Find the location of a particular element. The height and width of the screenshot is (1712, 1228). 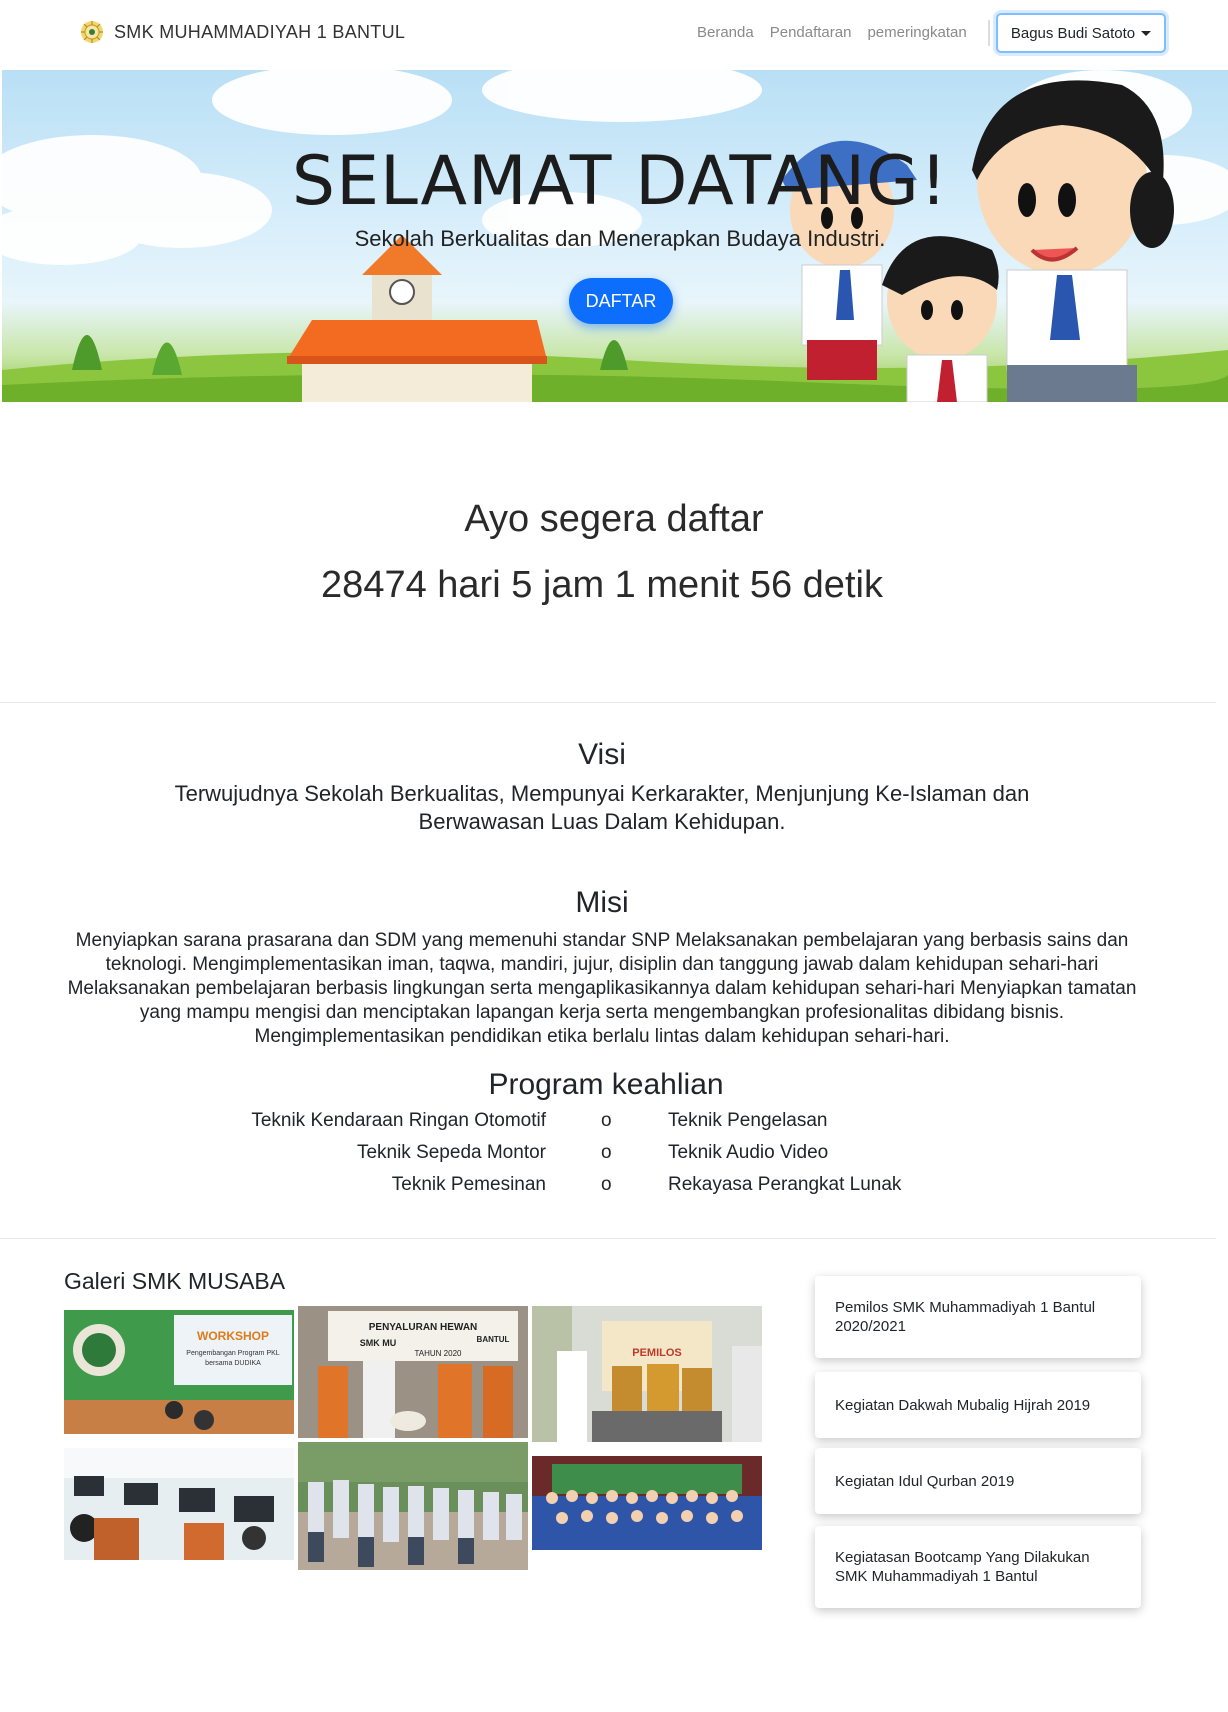

nav-link-pendaftaran: Pendaftaran is located at coordinates (811, 32).